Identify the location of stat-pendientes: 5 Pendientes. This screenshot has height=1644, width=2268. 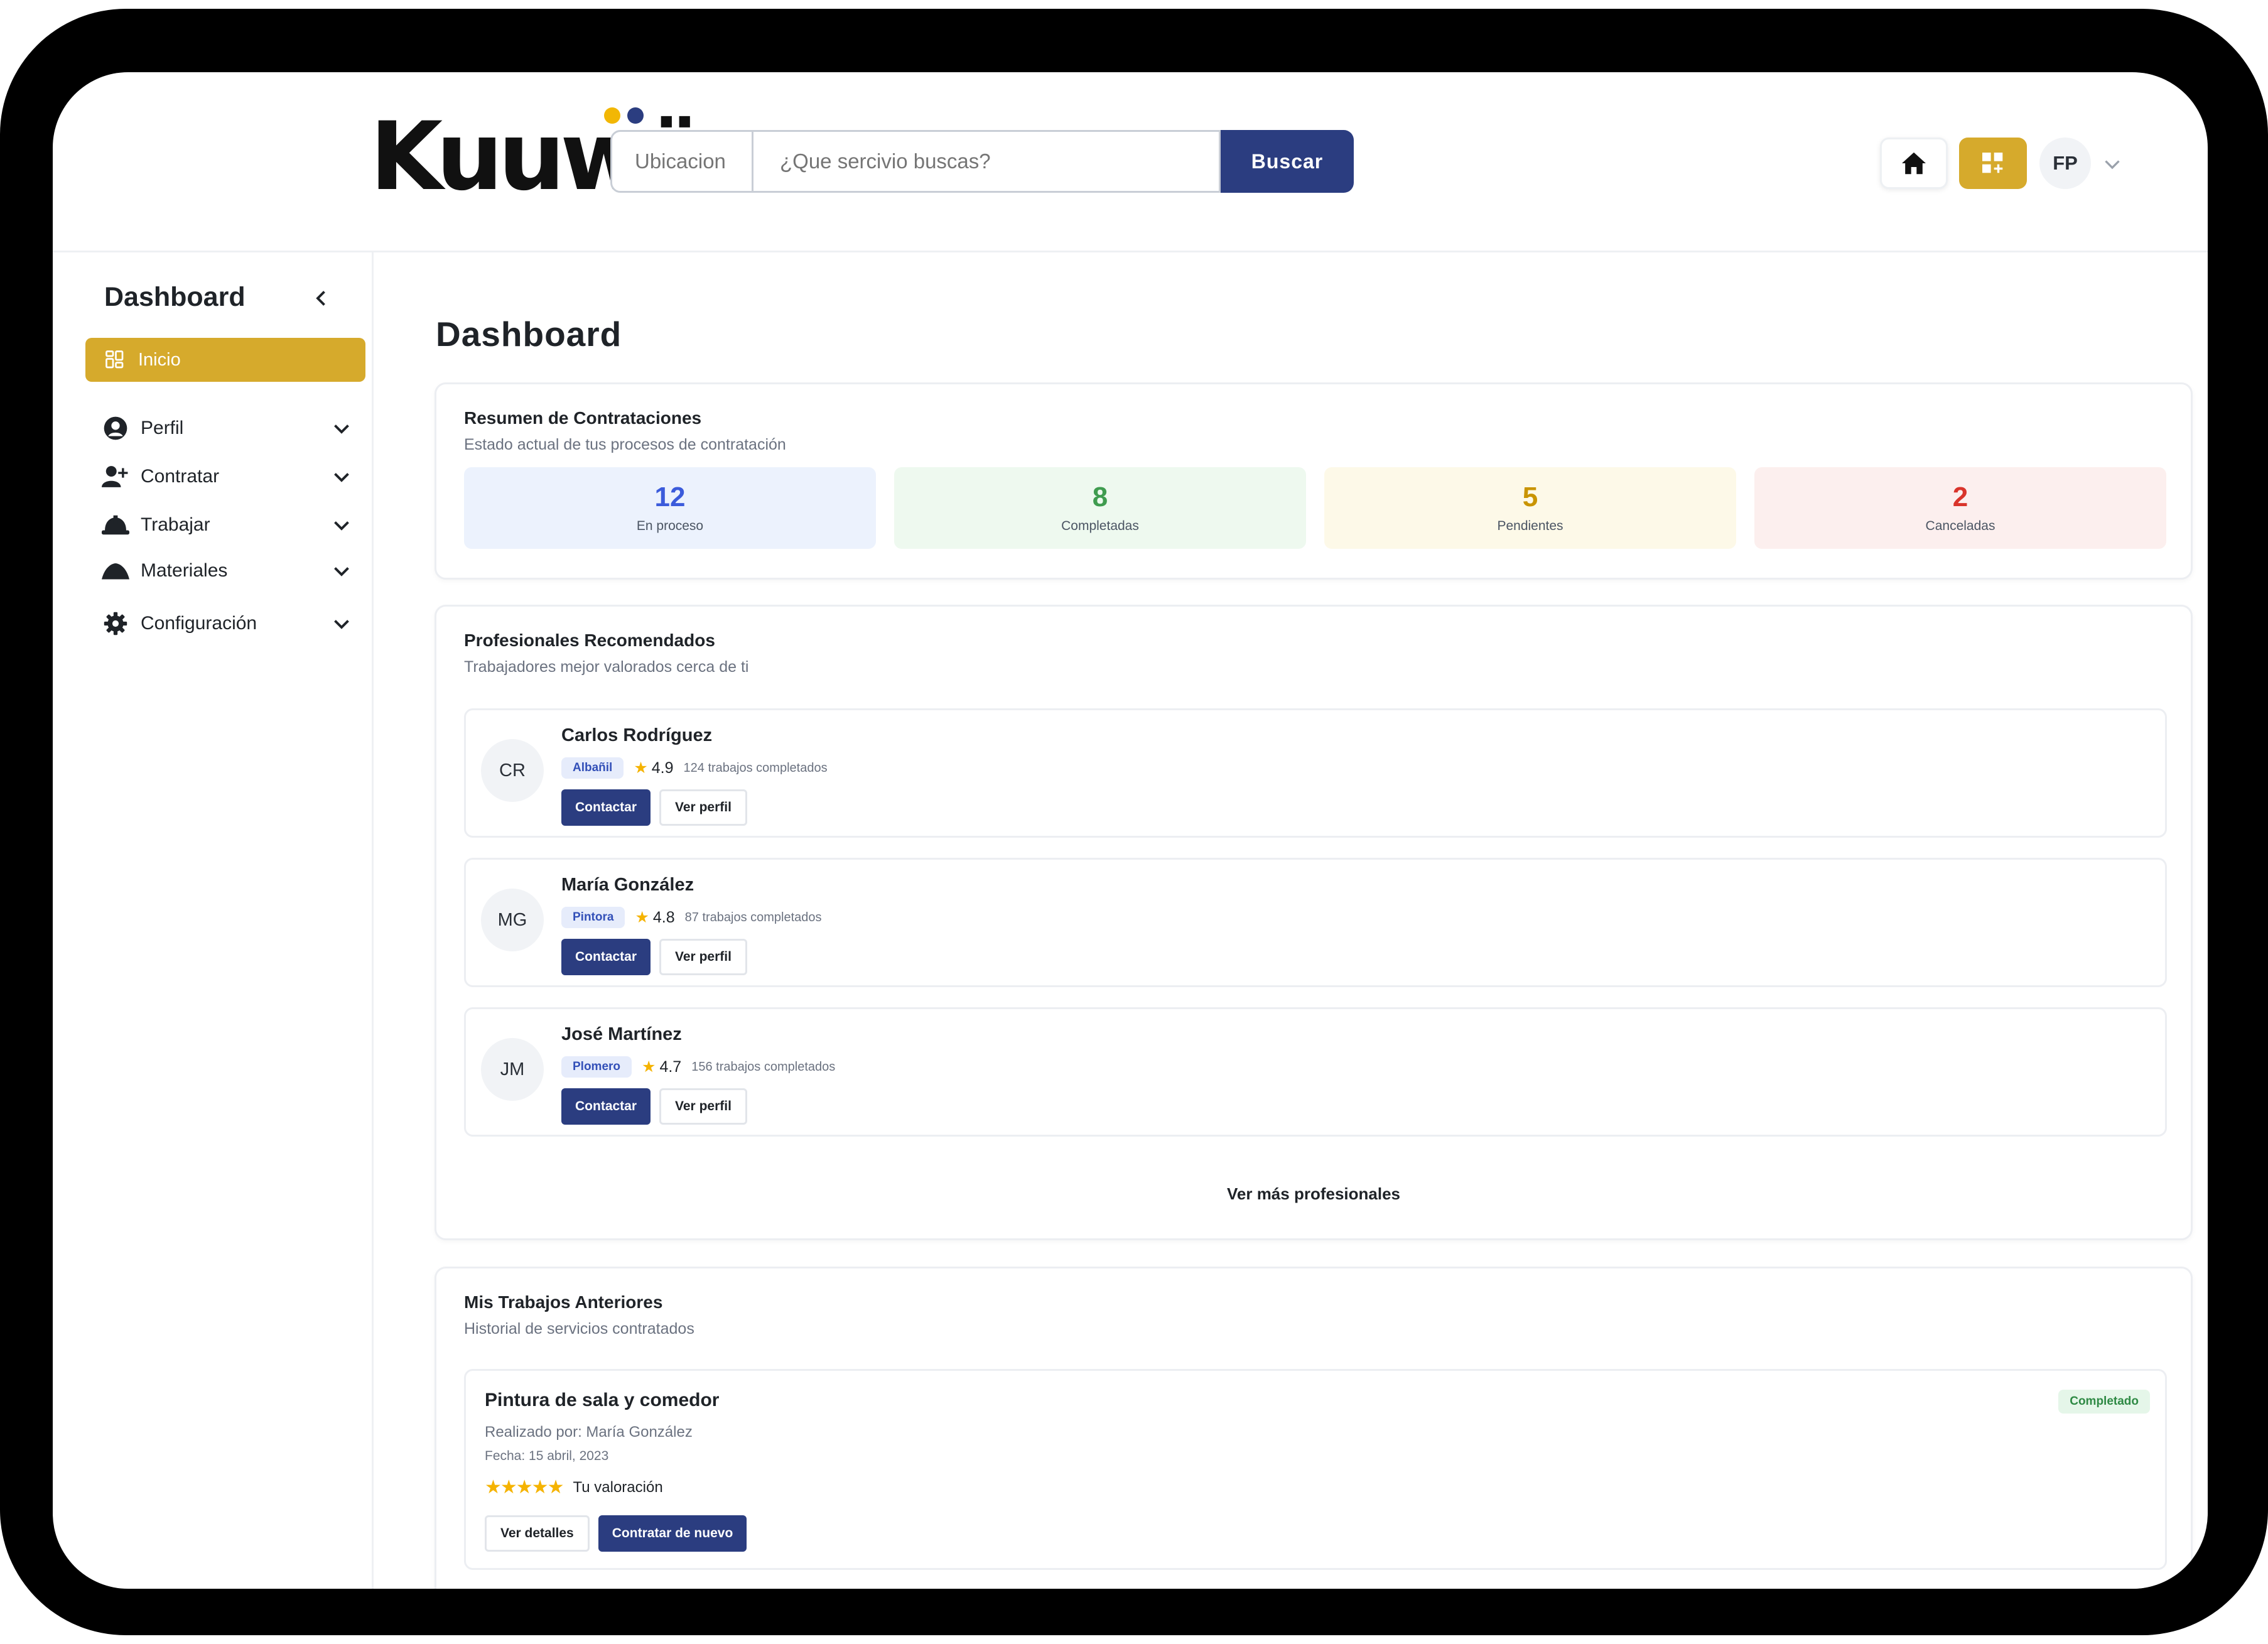
(1530, 508).